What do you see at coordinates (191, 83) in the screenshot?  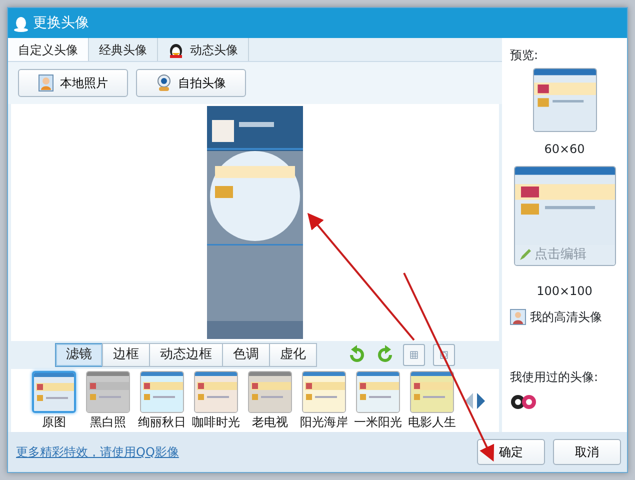 I see `selfie-button: 自拍头像` at bounding box center [191, 83].